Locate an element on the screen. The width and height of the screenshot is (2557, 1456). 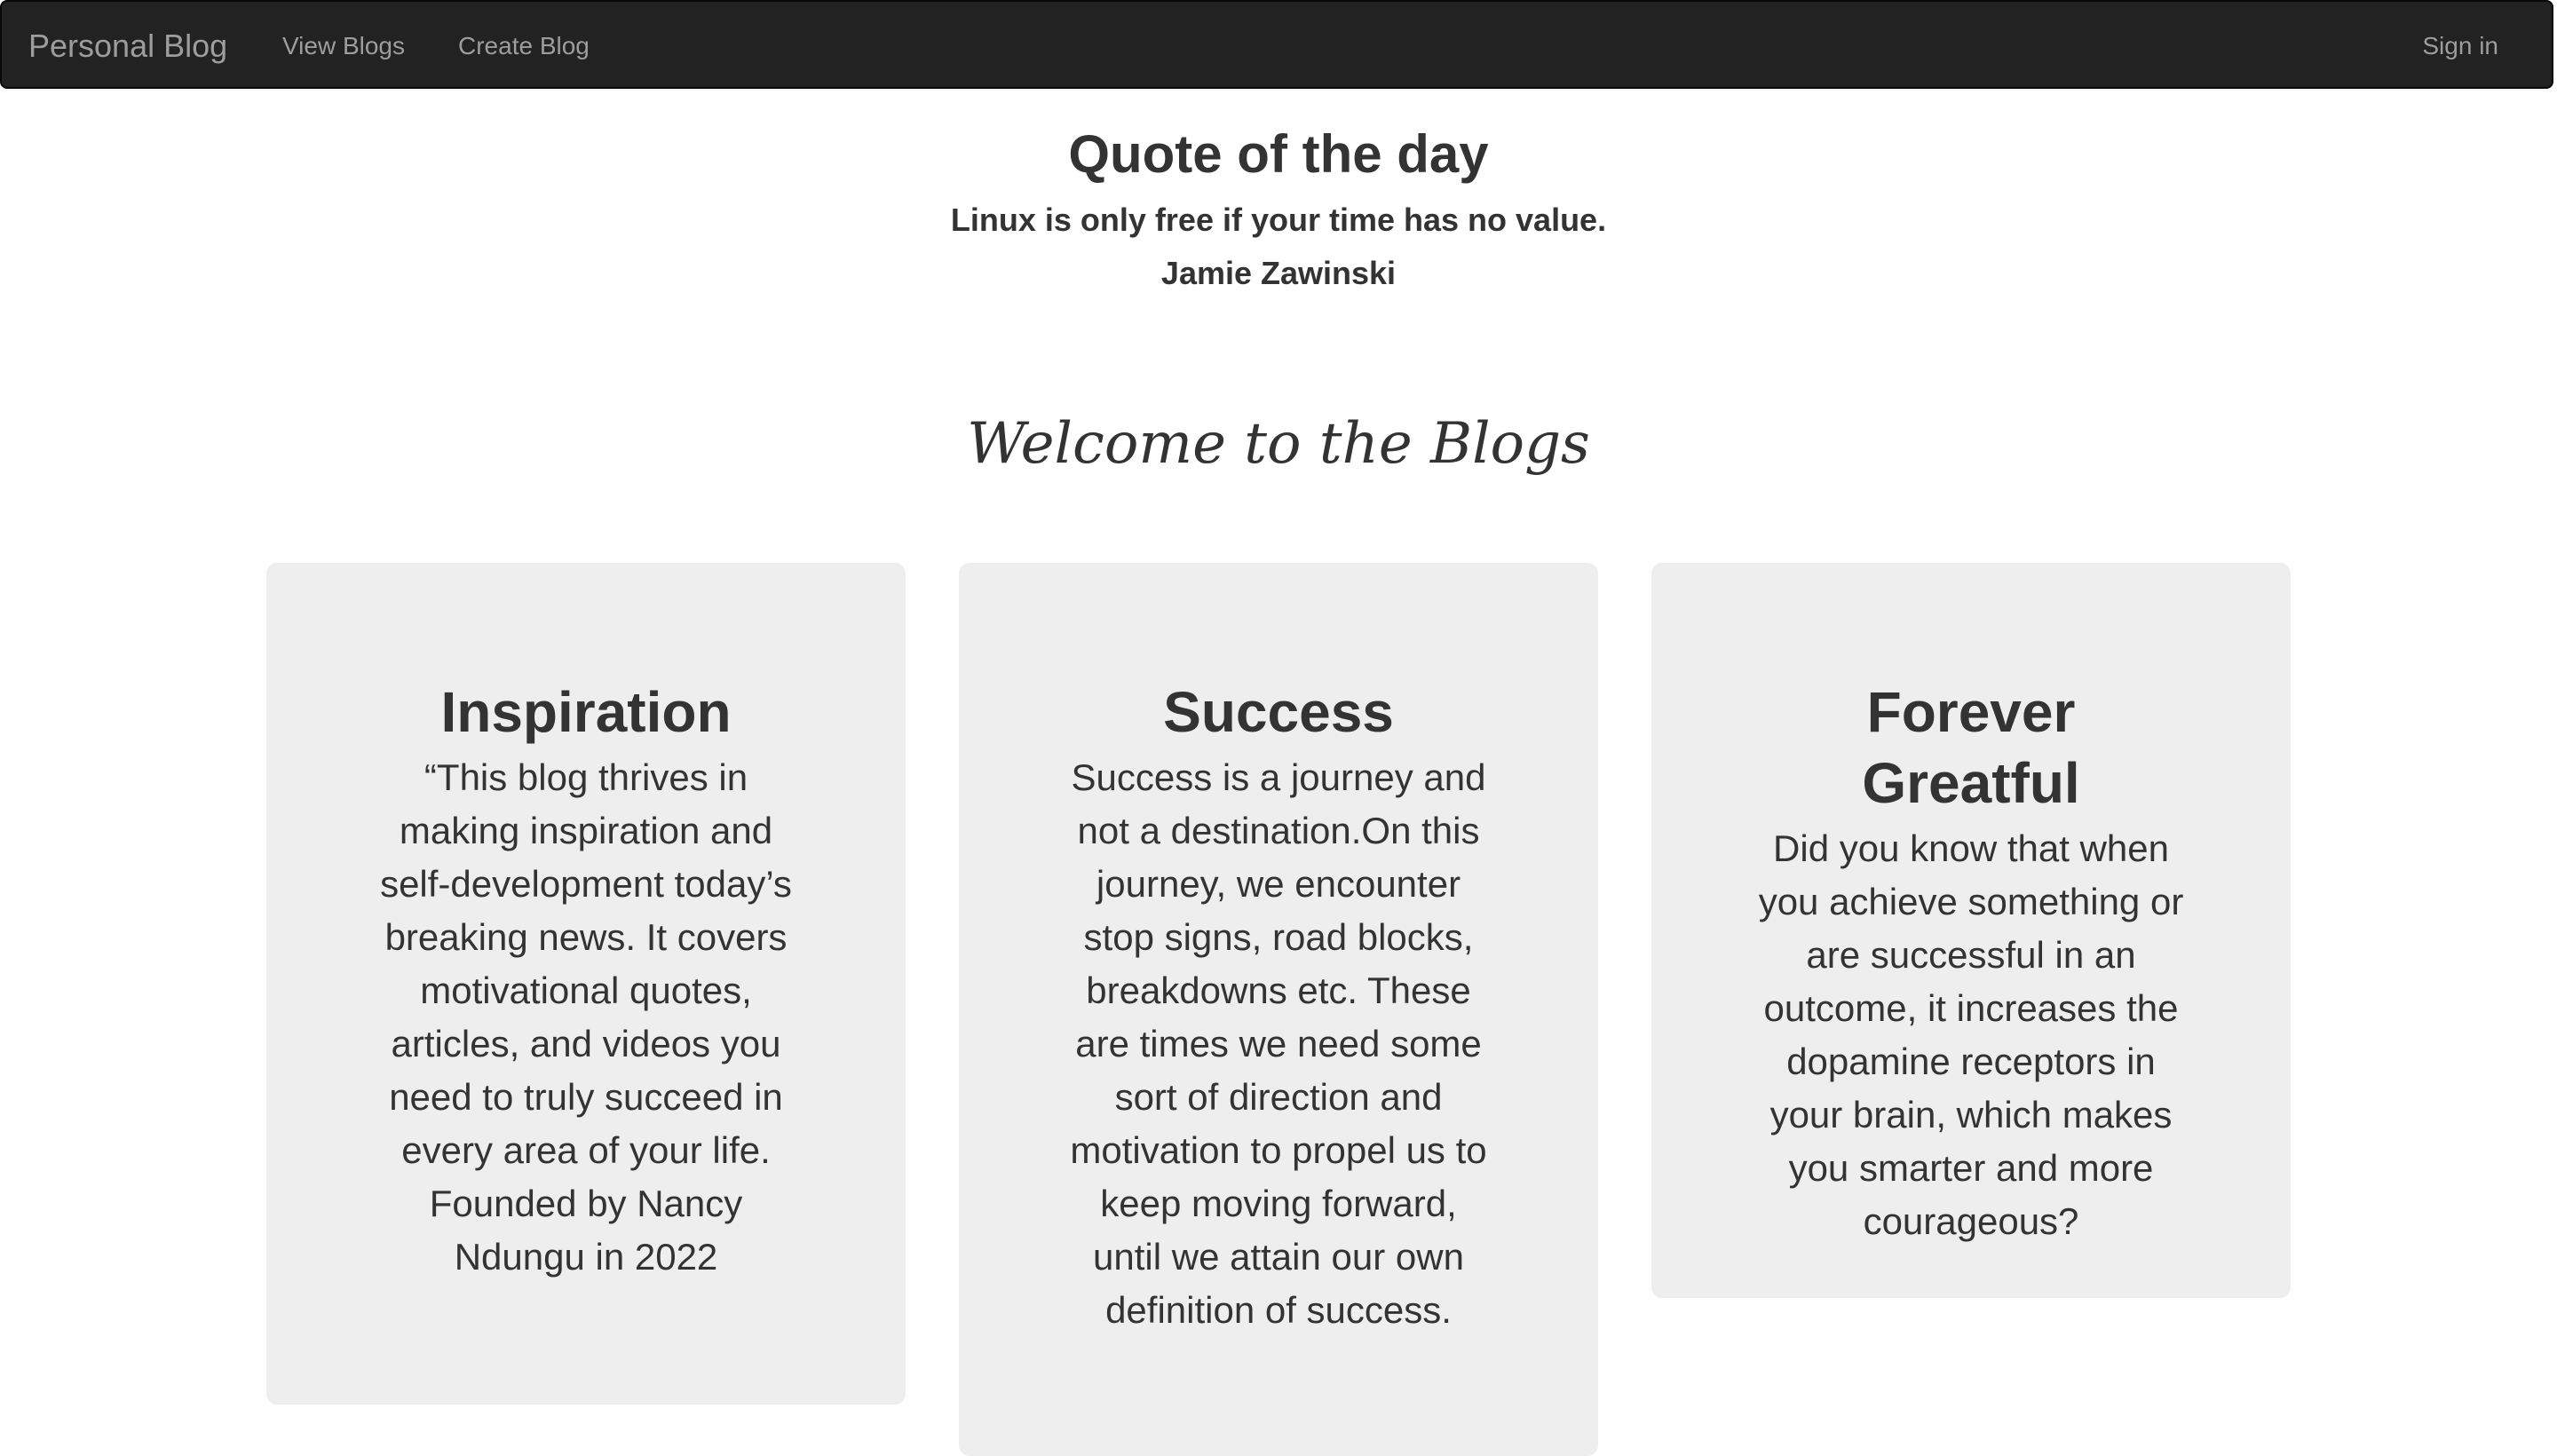
welcome-heading: Welcome to the Blogs is located at coordinates (1278, 444).